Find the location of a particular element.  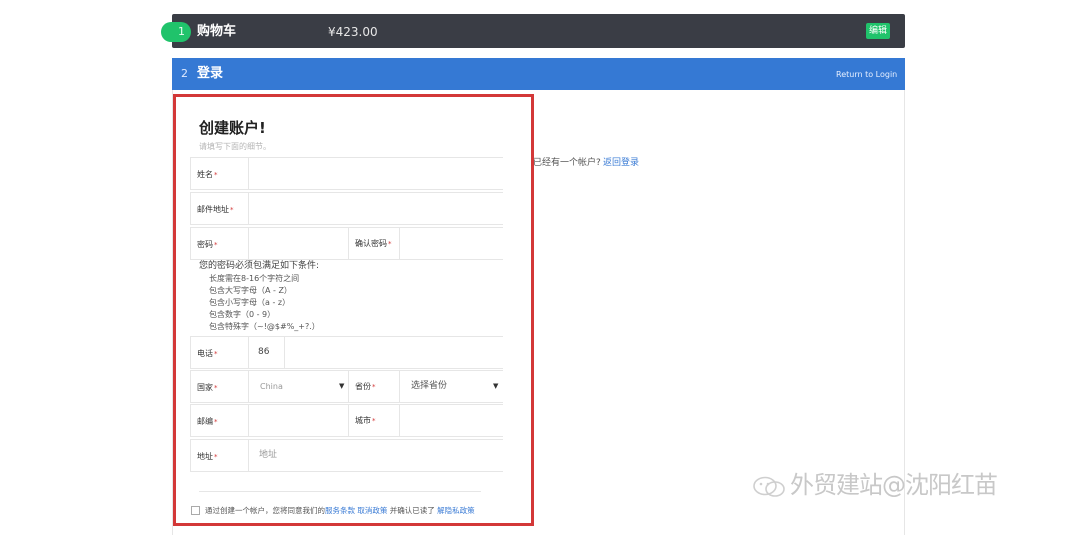

watermark-text: 外贸建站@沈阳红苗 is located at coordinates (894, 485).